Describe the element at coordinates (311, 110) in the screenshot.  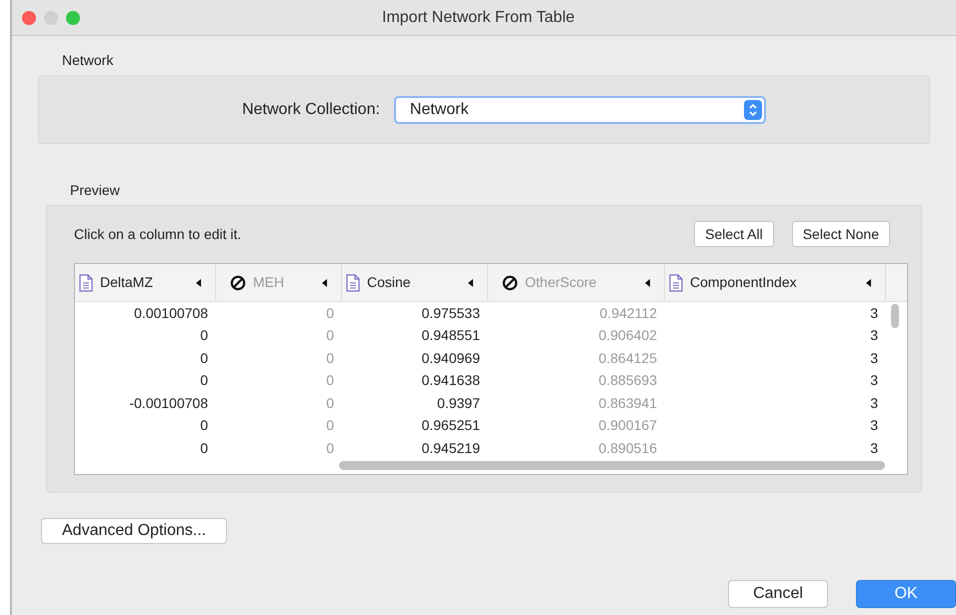
I see `field-label: Network Collection:` at that location.